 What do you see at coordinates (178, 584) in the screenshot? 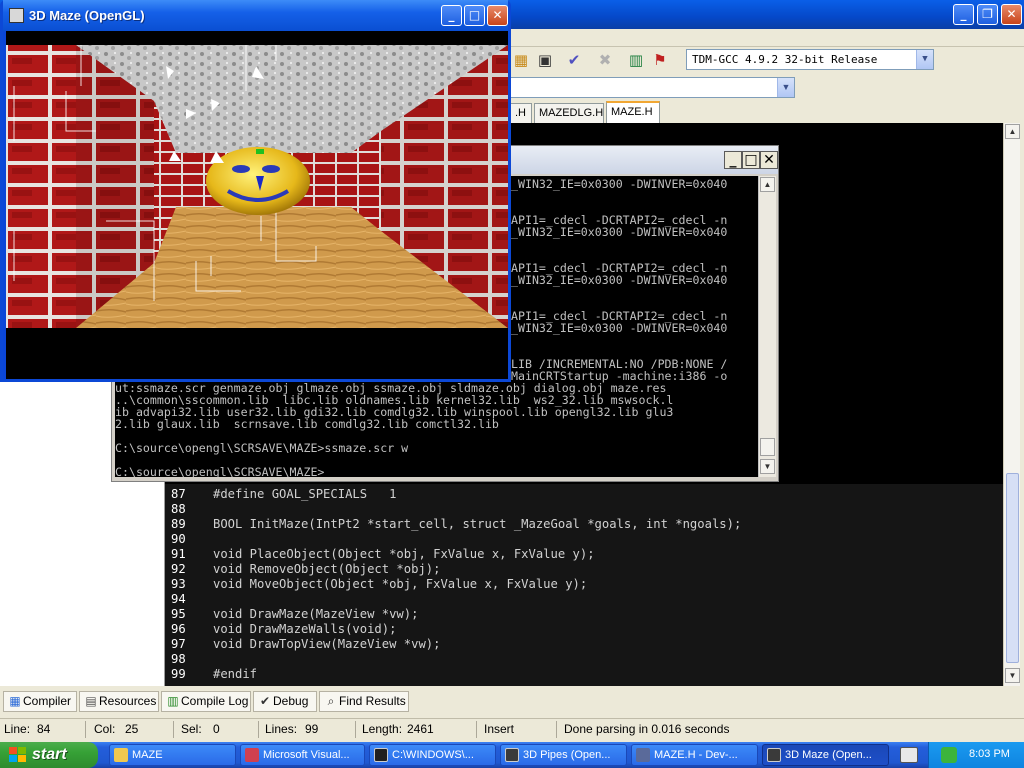
I see `line-number: 93` at bounding box center [178, 584].